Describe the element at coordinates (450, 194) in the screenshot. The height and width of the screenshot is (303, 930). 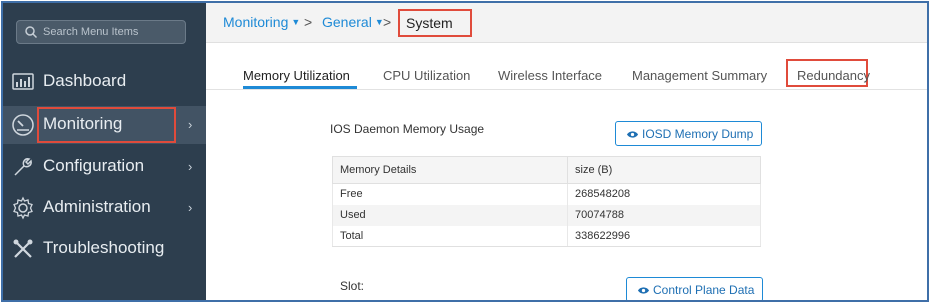
I see `table-cell: Free` at that location.